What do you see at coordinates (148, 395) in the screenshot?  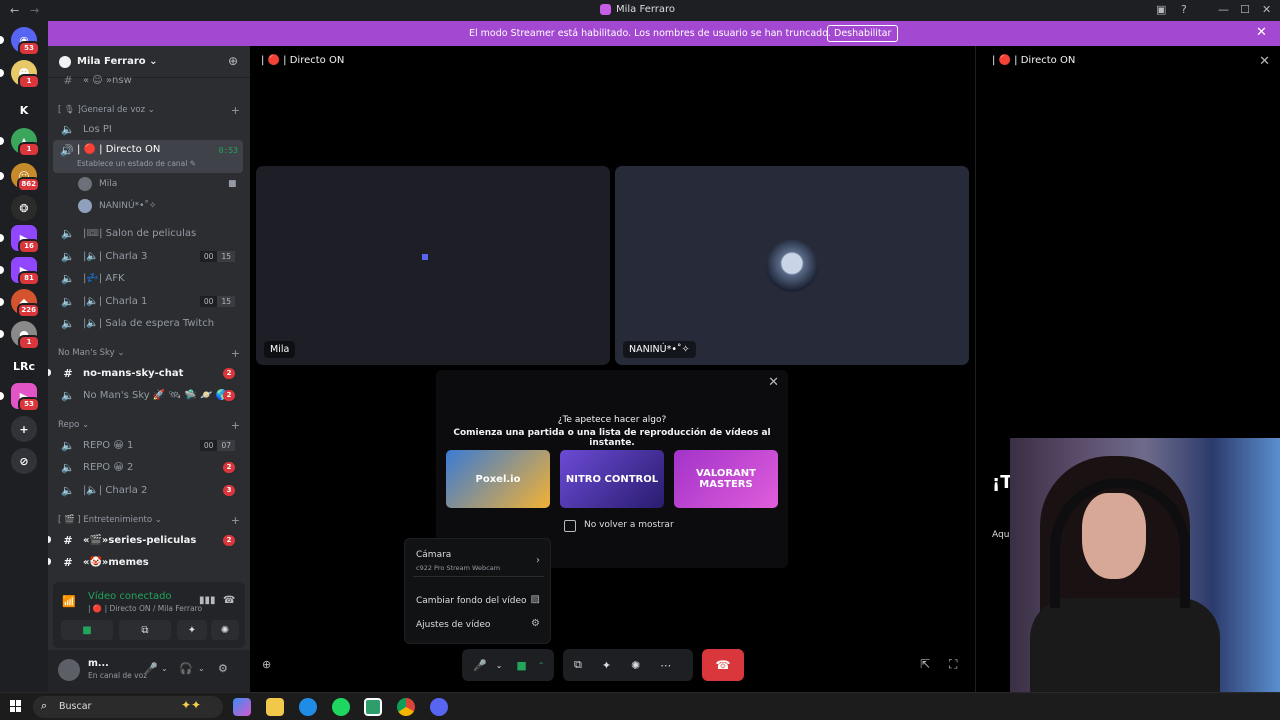 I see `channel-no-mans-sky-voice: 🔈 No Man's Sky 🚀 🛰 🛸 🪐 🌎 2` at bounding box center [148, 395].